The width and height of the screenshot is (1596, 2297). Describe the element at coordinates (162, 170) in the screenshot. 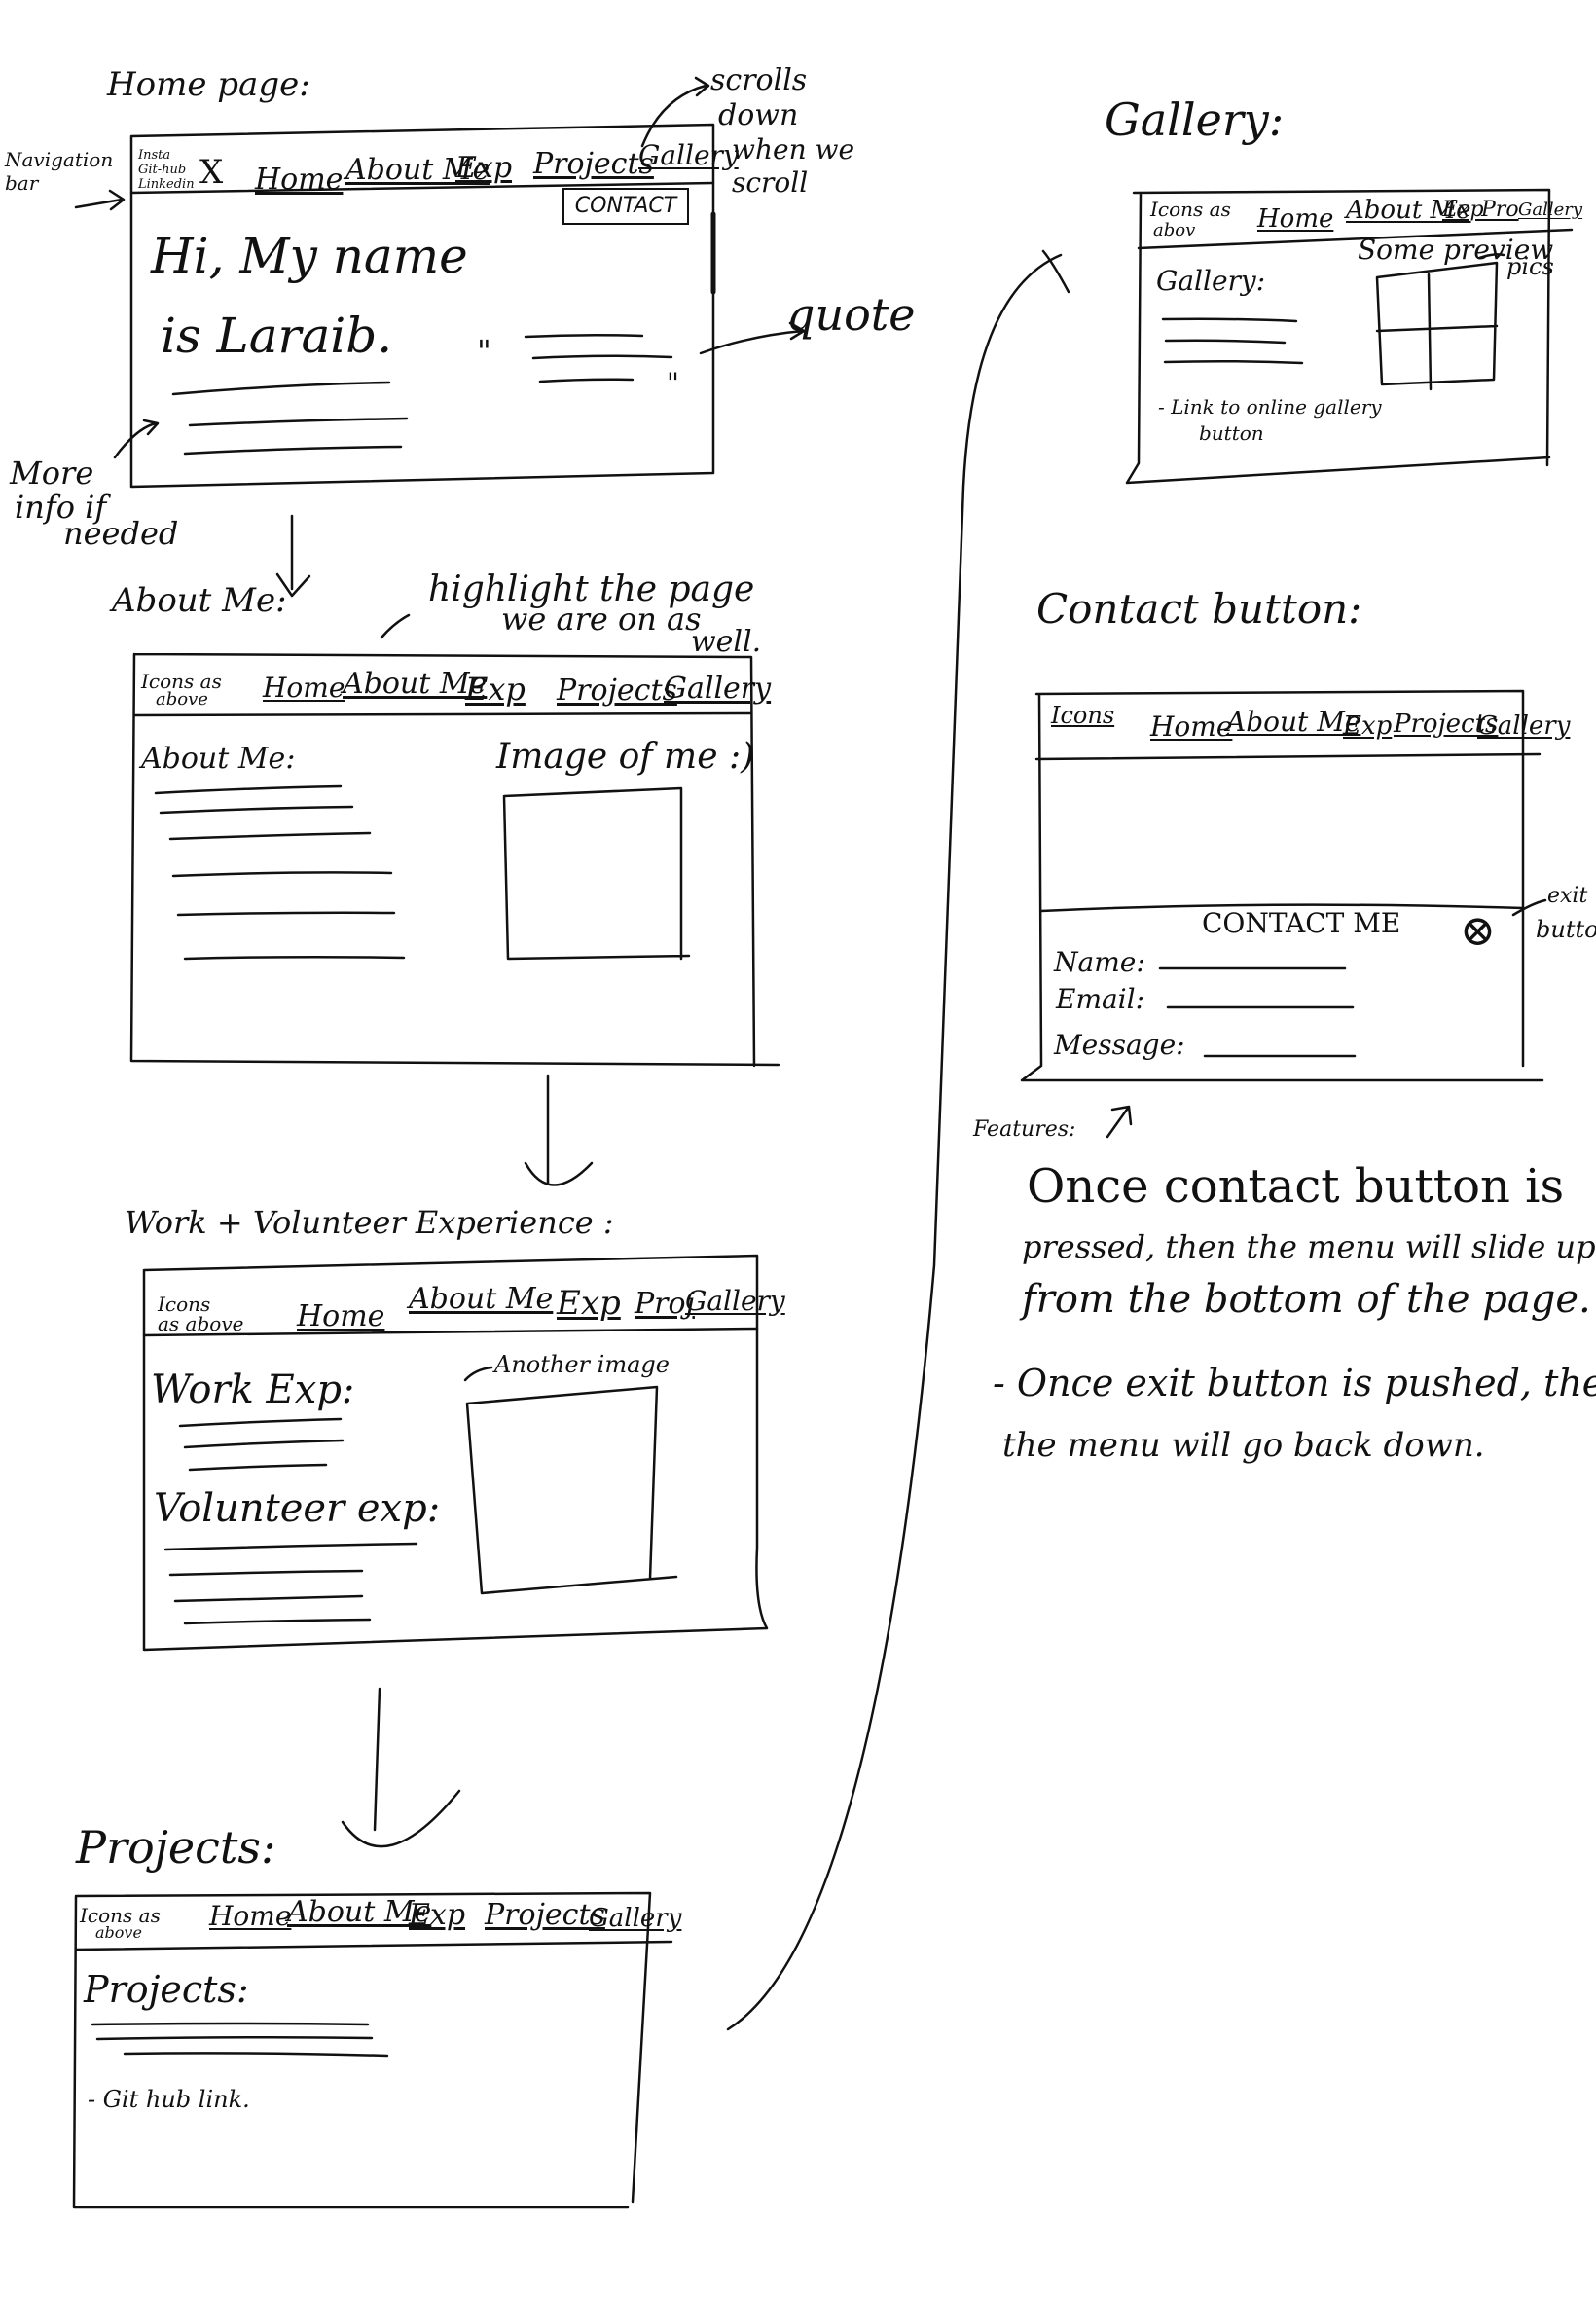

I see `icon-github: Git-hub` at that location.